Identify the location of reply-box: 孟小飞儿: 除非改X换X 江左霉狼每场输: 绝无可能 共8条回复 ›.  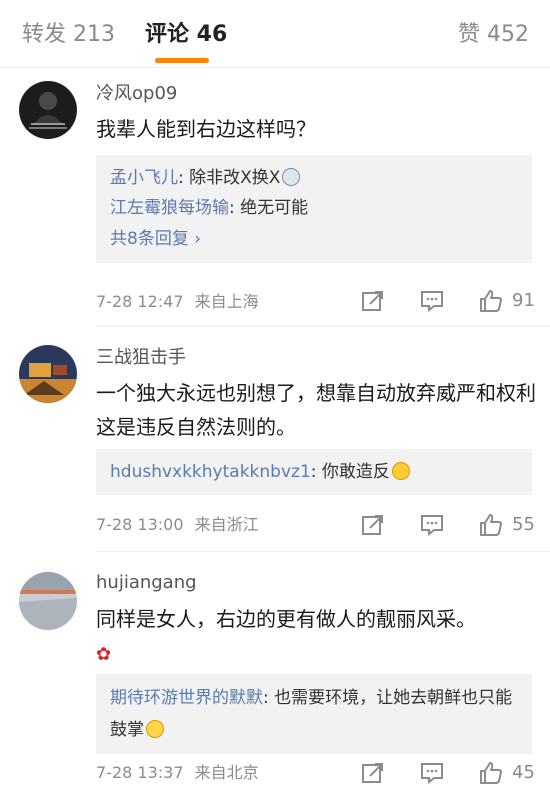
(314, 209).